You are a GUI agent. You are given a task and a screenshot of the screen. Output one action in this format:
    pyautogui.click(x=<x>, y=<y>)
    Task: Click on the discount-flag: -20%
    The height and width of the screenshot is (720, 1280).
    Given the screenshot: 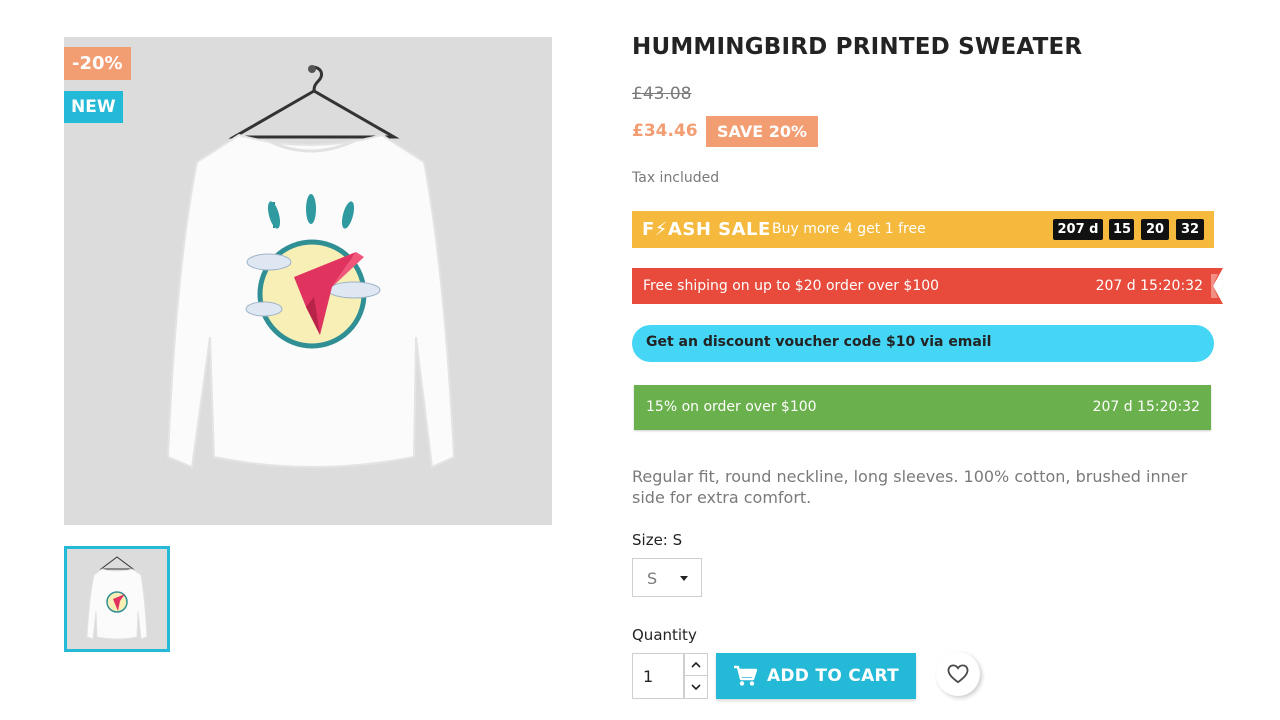 What is the action you would take?
    pyautogui.click(x=97, y=63)
    